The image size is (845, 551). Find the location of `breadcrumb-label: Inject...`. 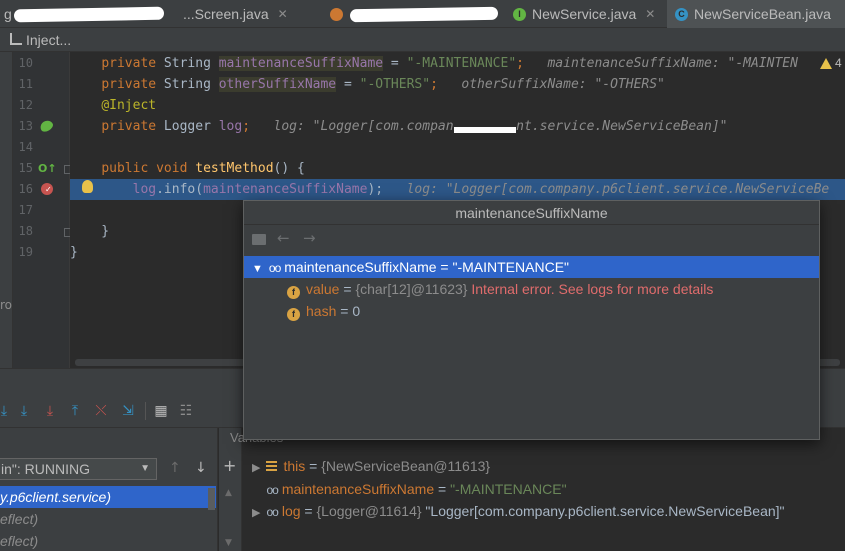

breadcrumb-label: Inject... is located at coordinates (49, 39).